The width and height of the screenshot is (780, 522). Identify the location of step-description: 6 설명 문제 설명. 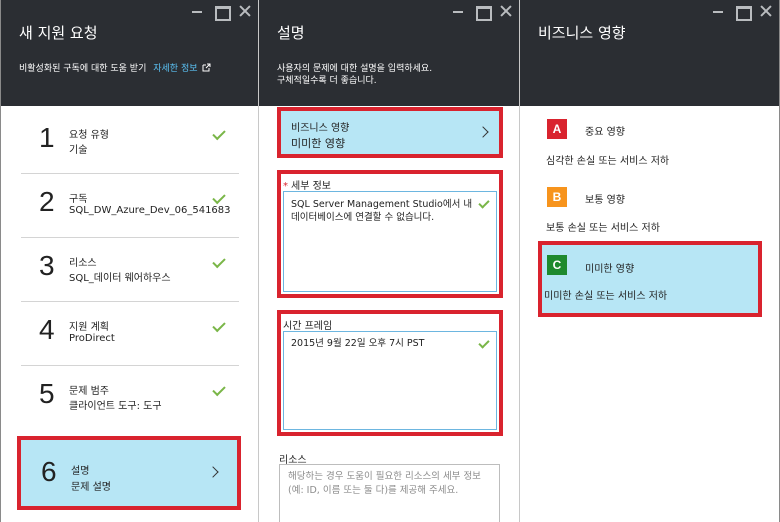
(129, 473).